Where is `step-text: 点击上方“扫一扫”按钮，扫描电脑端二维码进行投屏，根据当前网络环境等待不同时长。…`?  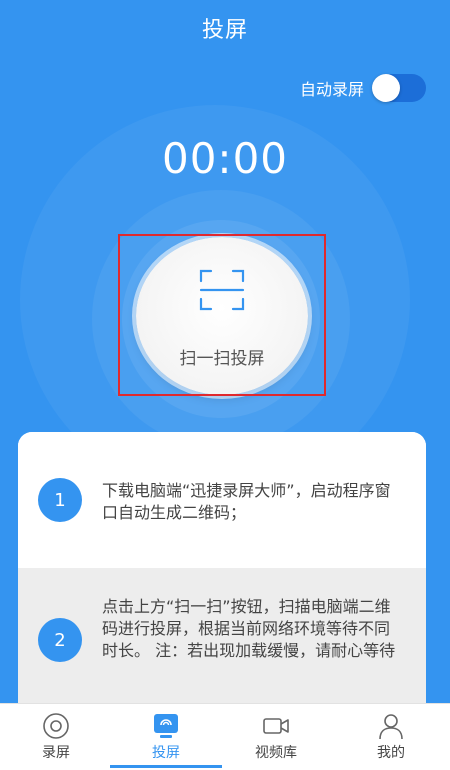 step-text: 点击上方“扫一扫”按钮，扫描电脑端二维码进行投屏，根据当前网络环境等待不同时长。… is located at coordinates (249, 628).